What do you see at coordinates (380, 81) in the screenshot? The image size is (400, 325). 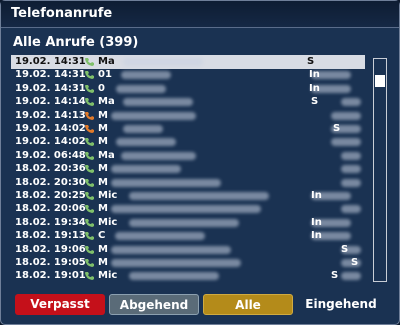 I see `scrollbar-thumb` at bounding box center [380, 81].